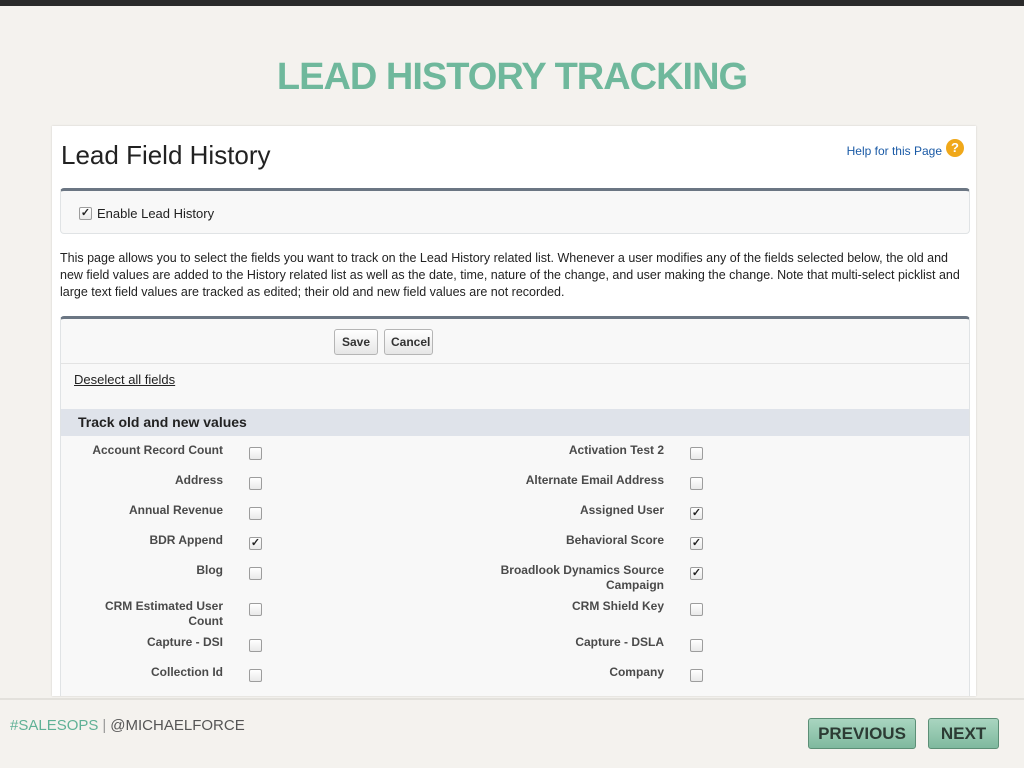  What do you see at coordinates (124, 379) in the screenshot?
I see `deselect-all-fields-link: Deselect all fields` at bounding box center [124, 379].